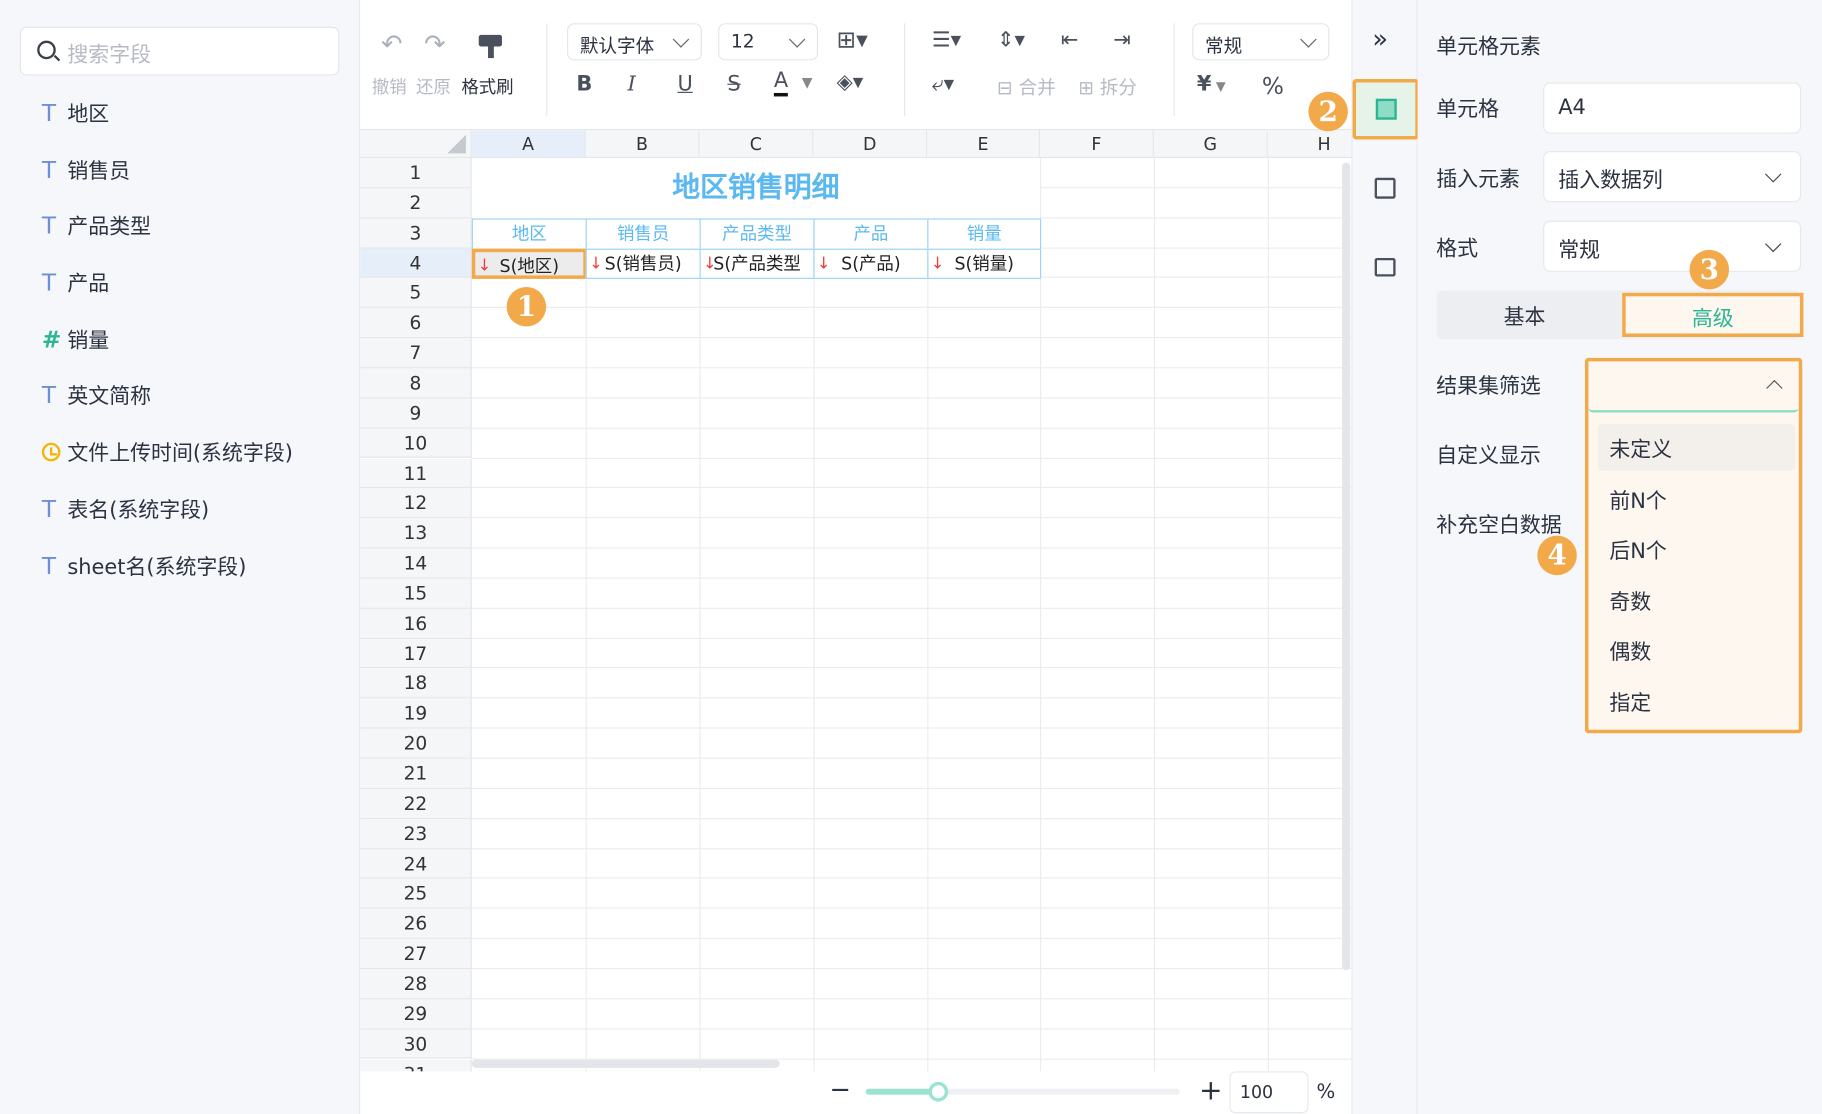 The width and height of the screenshot is (1822, 1114). Describe the element at coordinates (96, 225) in the screenshot. I see `field-item: T 产品类型` at that location.